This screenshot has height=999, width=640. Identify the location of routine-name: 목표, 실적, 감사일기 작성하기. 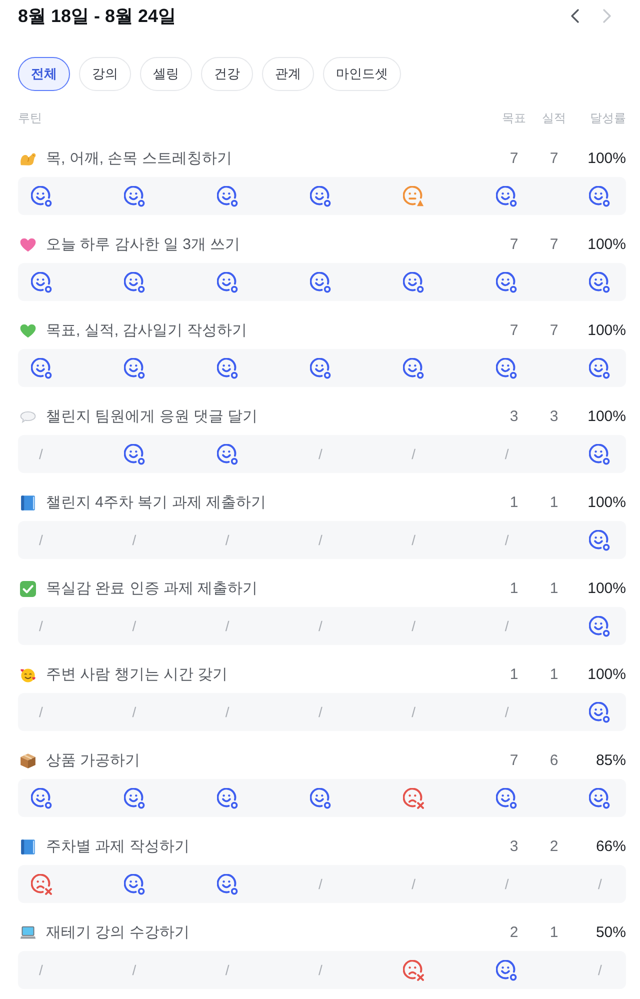
(146, 330).